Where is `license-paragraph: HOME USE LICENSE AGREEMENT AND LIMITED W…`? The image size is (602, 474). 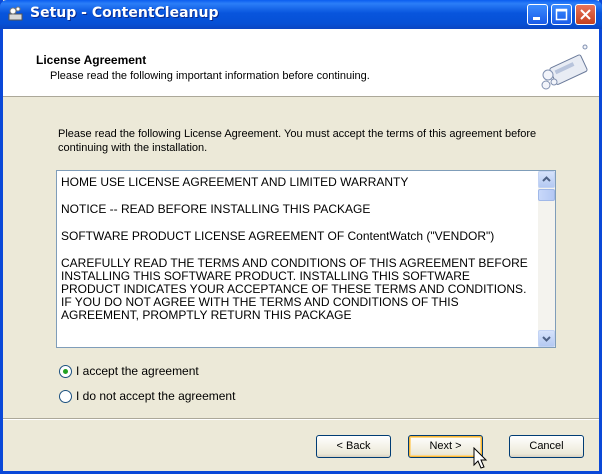 license-paragraph: HOME USE LICENSE AGREEMENT AND LIMITED W… is located at coordinates (235, 182).